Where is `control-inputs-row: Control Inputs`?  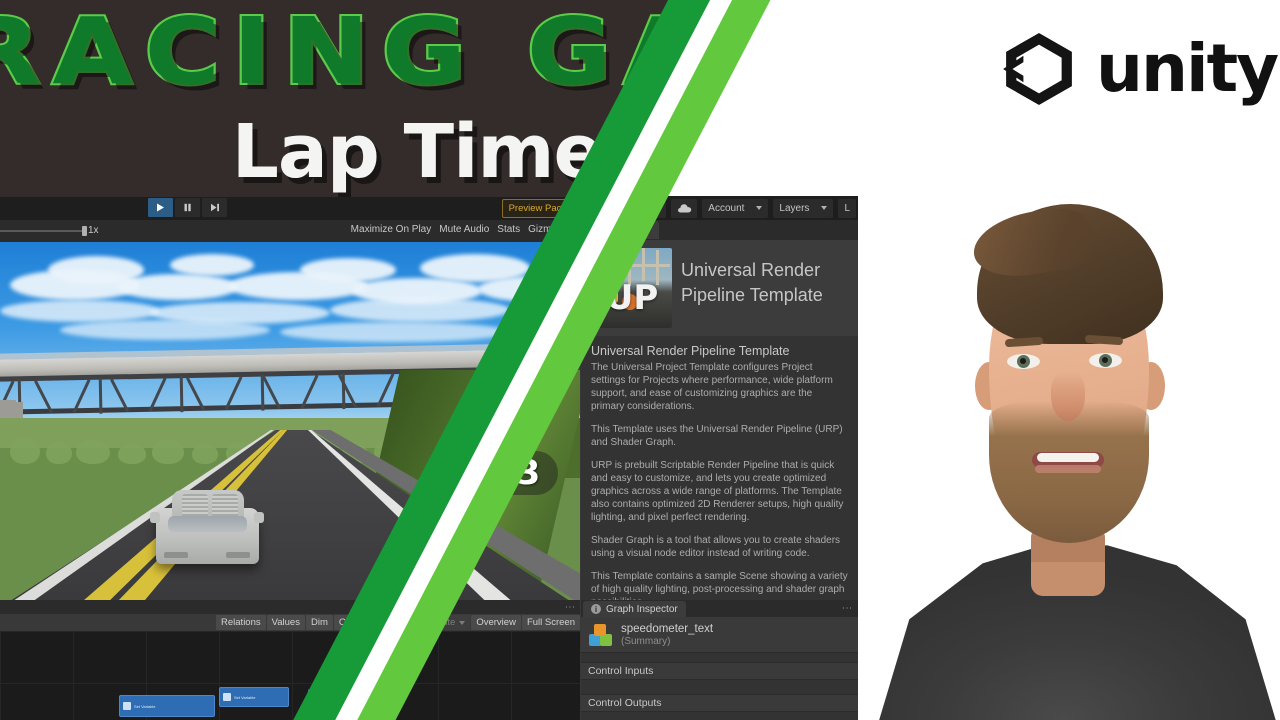
control-inputs-row: Control Inputs is located at coordinates (719, 671).